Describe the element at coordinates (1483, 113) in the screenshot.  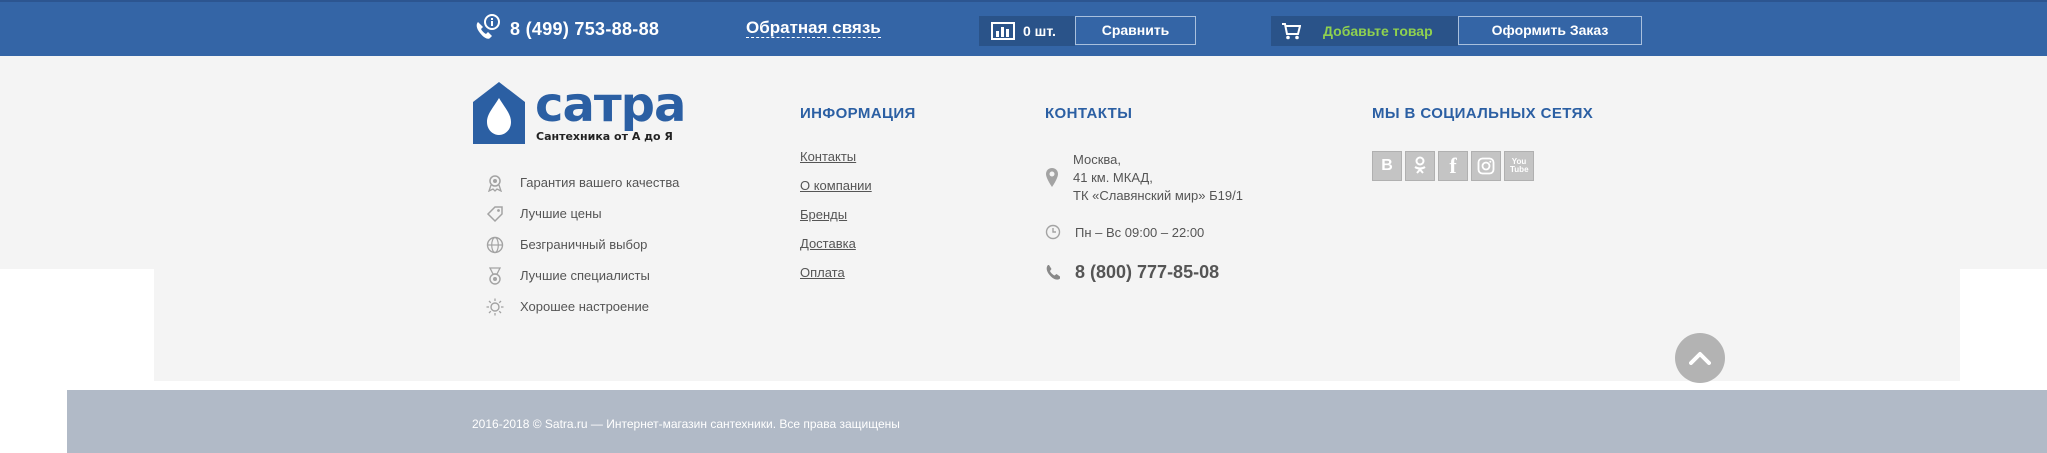
I see `social-title: МЫ В СОЦИАЛЬНЫХ СЕТЯХ` at that location.